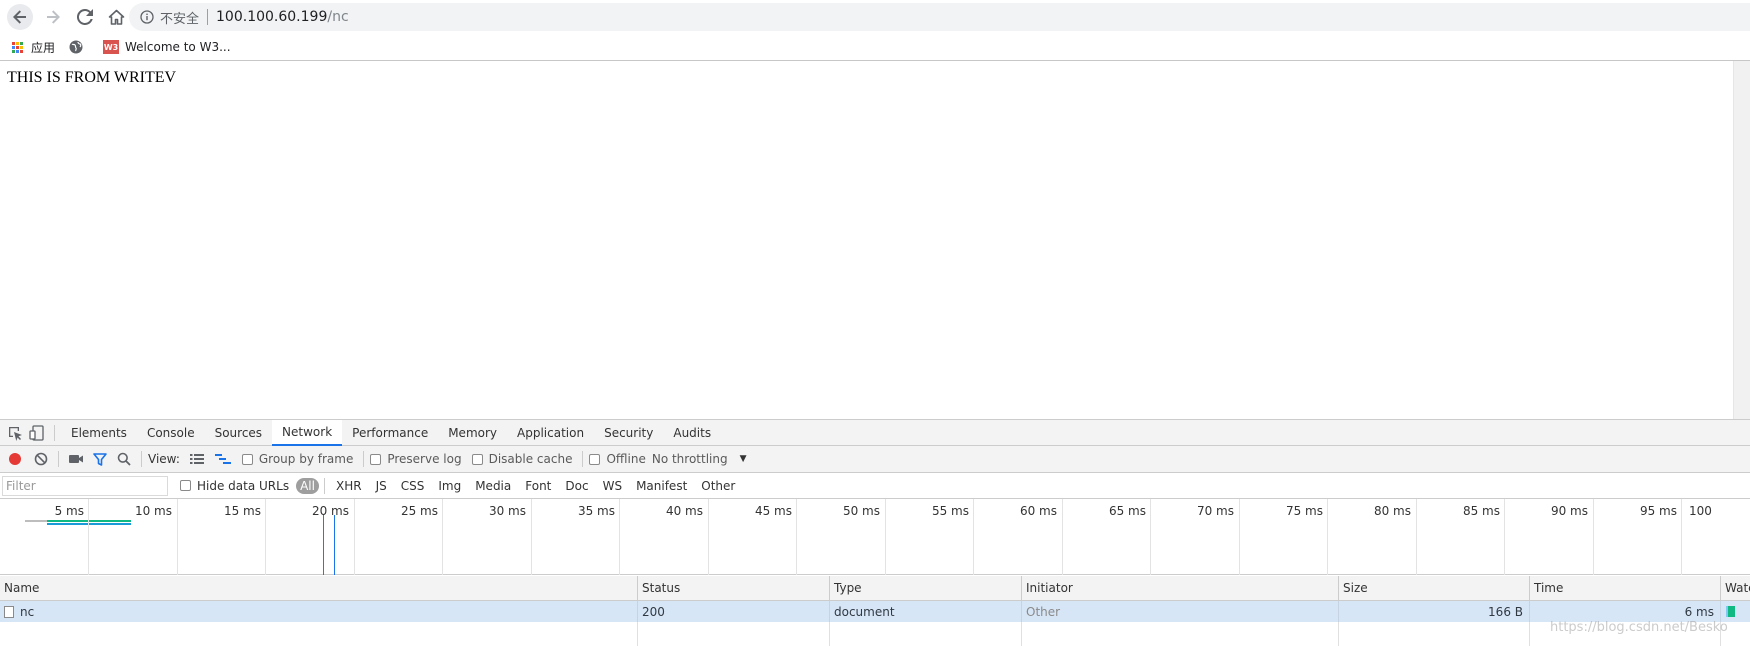 The height and width of the screenshot is (646, 1750). Describe the element at coordinates (1735, 588) in the screenshot. I see `column-waterfall: Wate` at that location.